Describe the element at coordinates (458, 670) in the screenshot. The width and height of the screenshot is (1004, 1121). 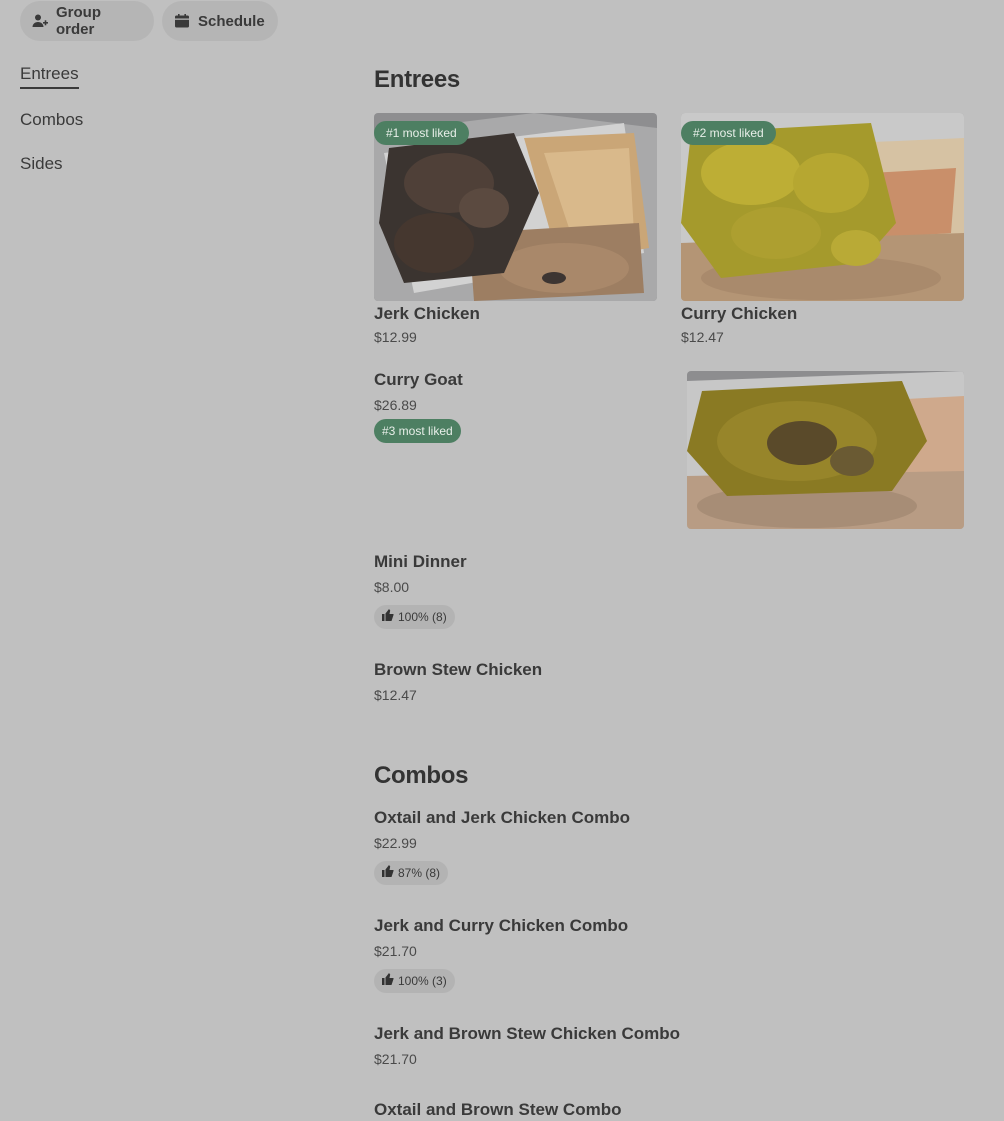
I see `item-name-brown-stew-chicken: Brown Stew Chicken` at that location.